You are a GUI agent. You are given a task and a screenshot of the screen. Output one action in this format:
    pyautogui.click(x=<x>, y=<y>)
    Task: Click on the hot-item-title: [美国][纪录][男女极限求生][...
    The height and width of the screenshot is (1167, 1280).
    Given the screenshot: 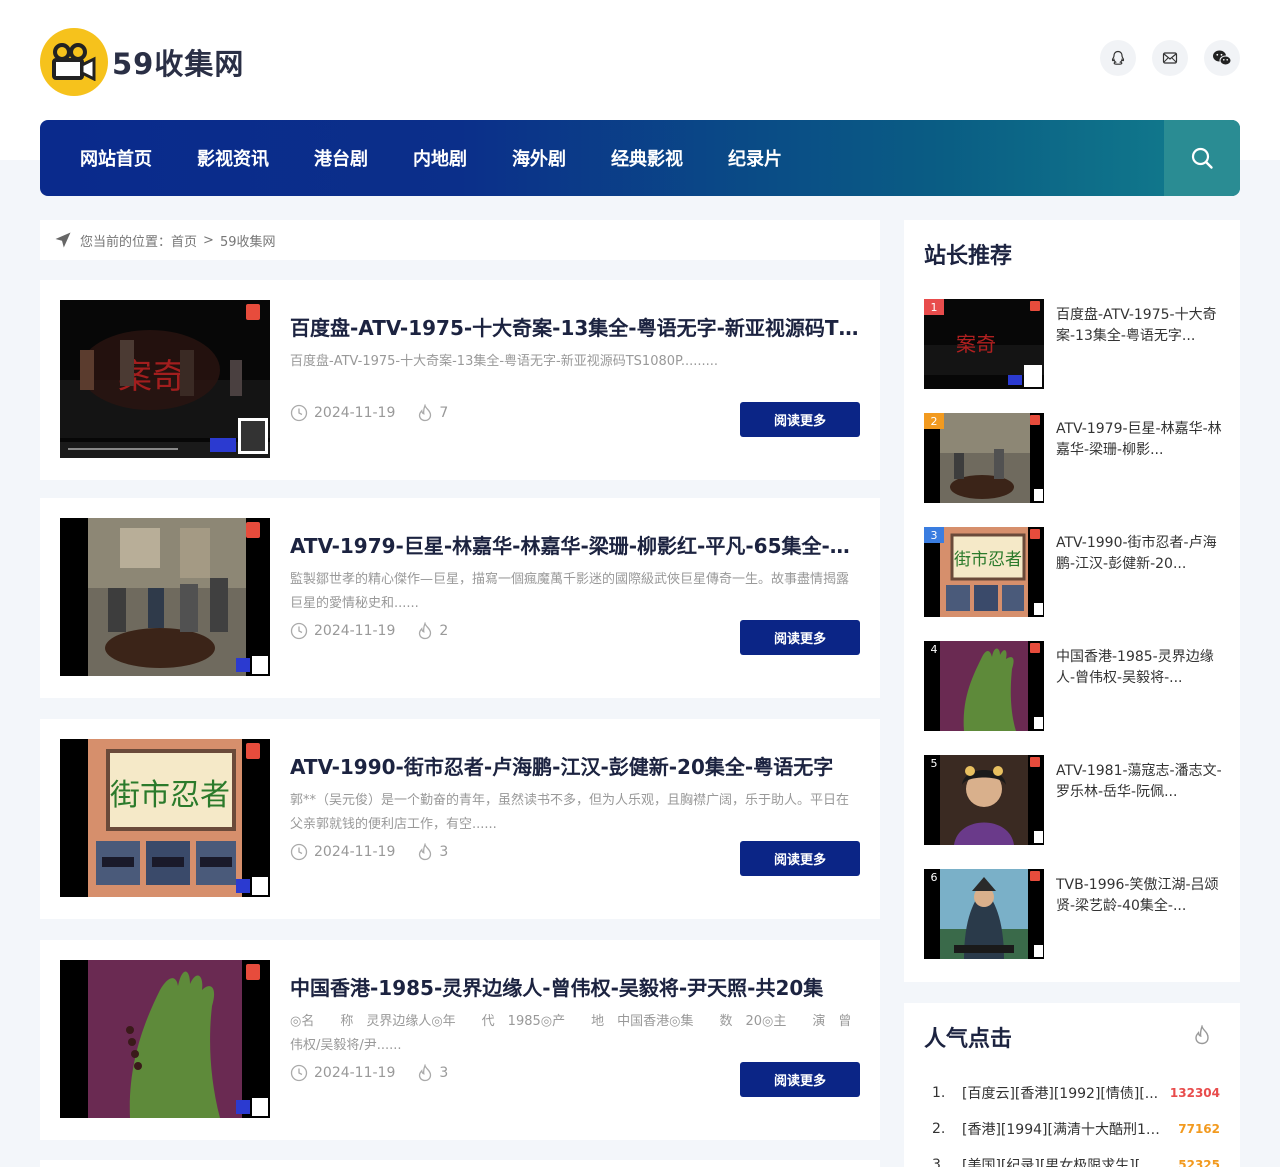 What is the action you would take?
    pyautogui.click(x=1062, y=1161)
    